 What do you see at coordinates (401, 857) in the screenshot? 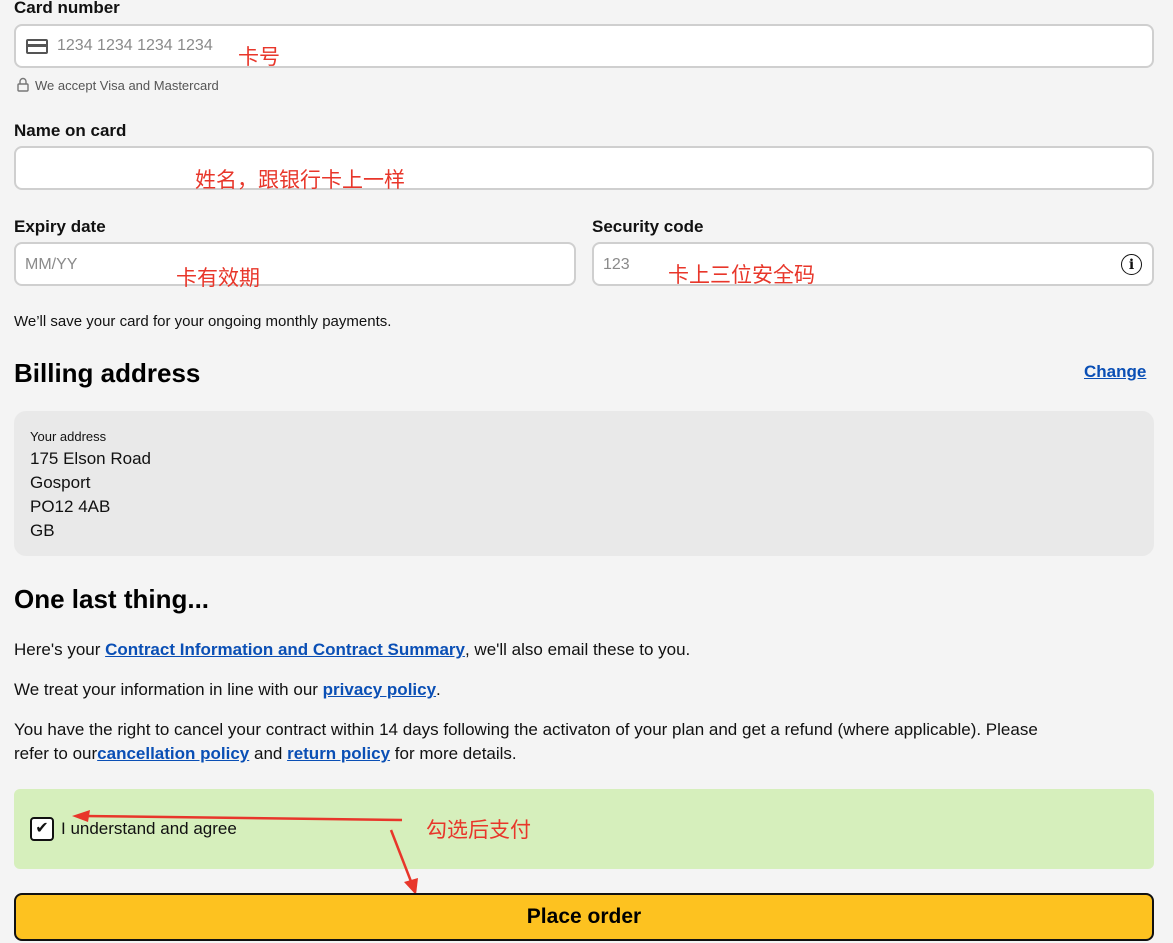
I see `arrow-to-button` at bounding box center [401, 857].